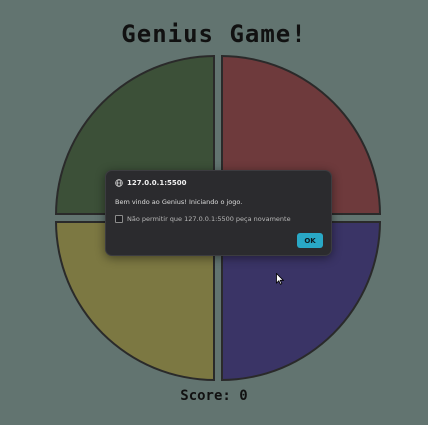 This screenshot has width=428, height=425. Describe the element at coordinates (243, 396) in the screenshot. I see `score-value: 0` at that location.